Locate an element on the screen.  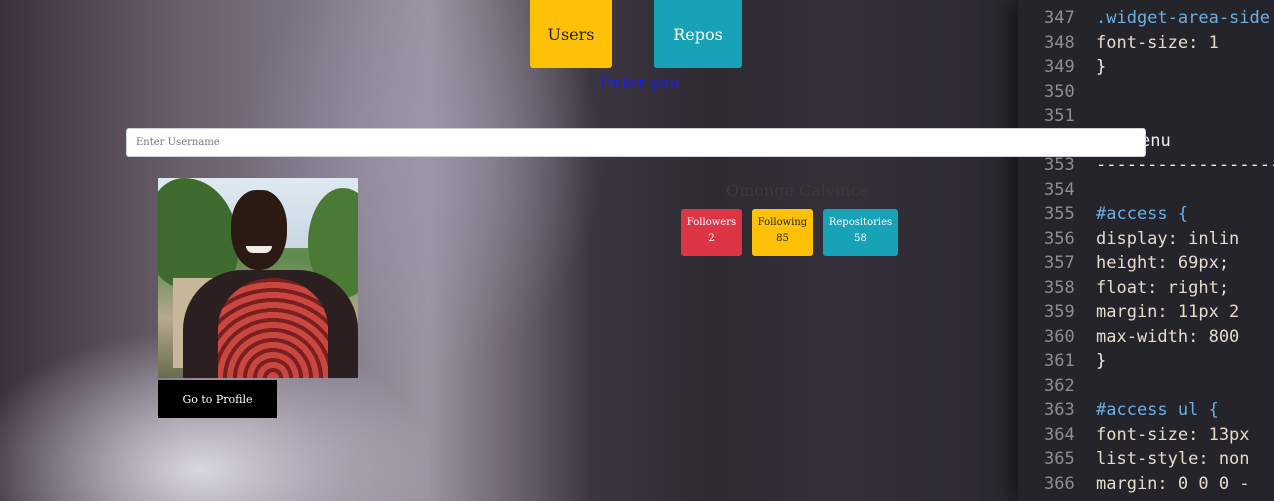
code-line-text: ------------------ is located at coordinates (1185, 165).